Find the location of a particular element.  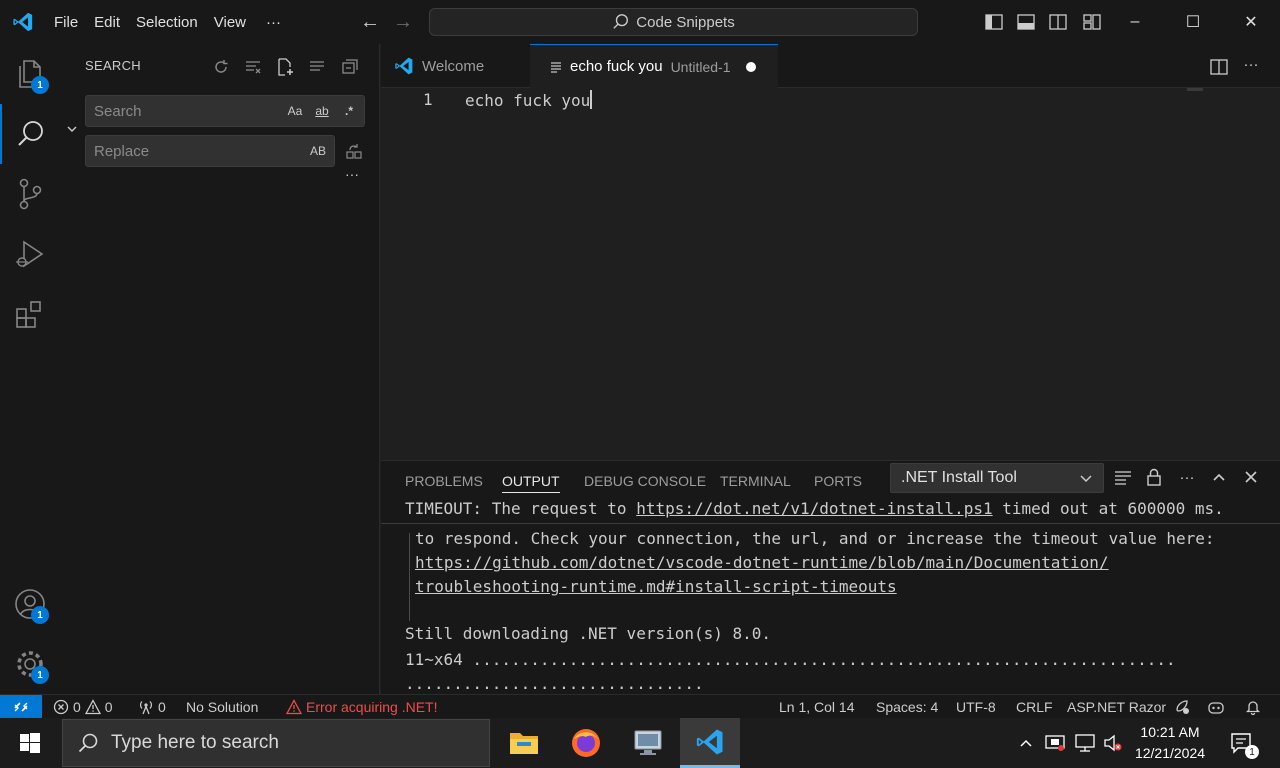

language-mode: ASP.NET Razor is located at coordinates (1116, 707).